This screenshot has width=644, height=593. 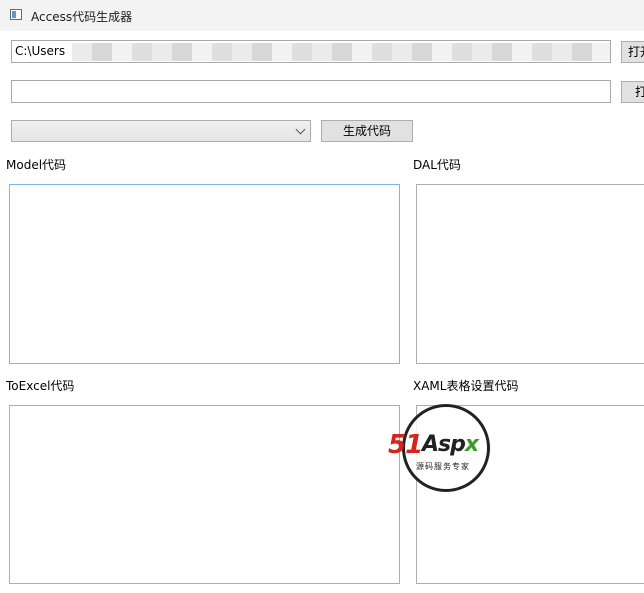 What do you see at coordinates (300, 129) in the screenshot?
I see `chevron-down-icon` at bounding box center [300, 129].